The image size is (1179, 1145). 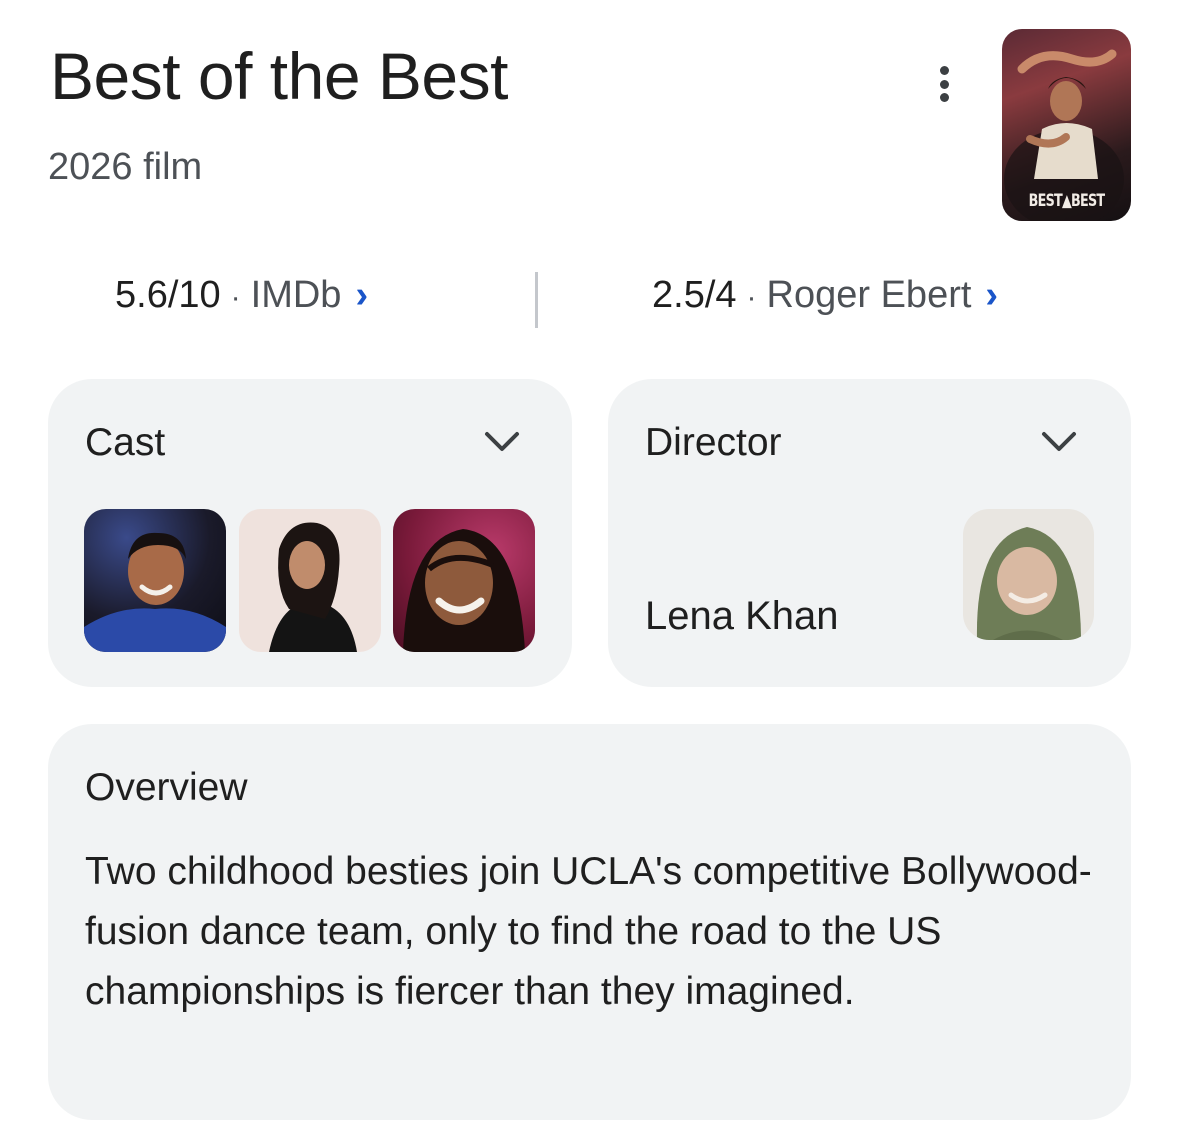 I want to click on ebert-score: 2.5/4, so click(x=694, y=295).